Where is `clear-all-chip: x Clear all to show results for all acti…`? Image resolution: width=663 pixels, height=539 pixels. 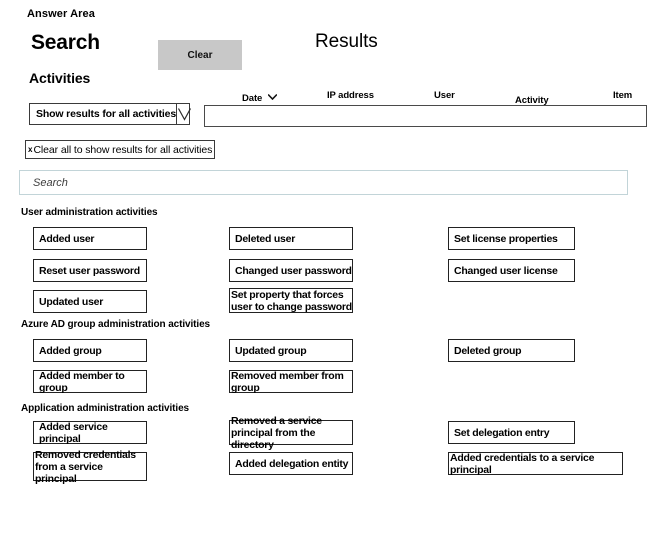 clear-all-chip: x Clear all to show results for all acti… is located at coordinates (120, 149).